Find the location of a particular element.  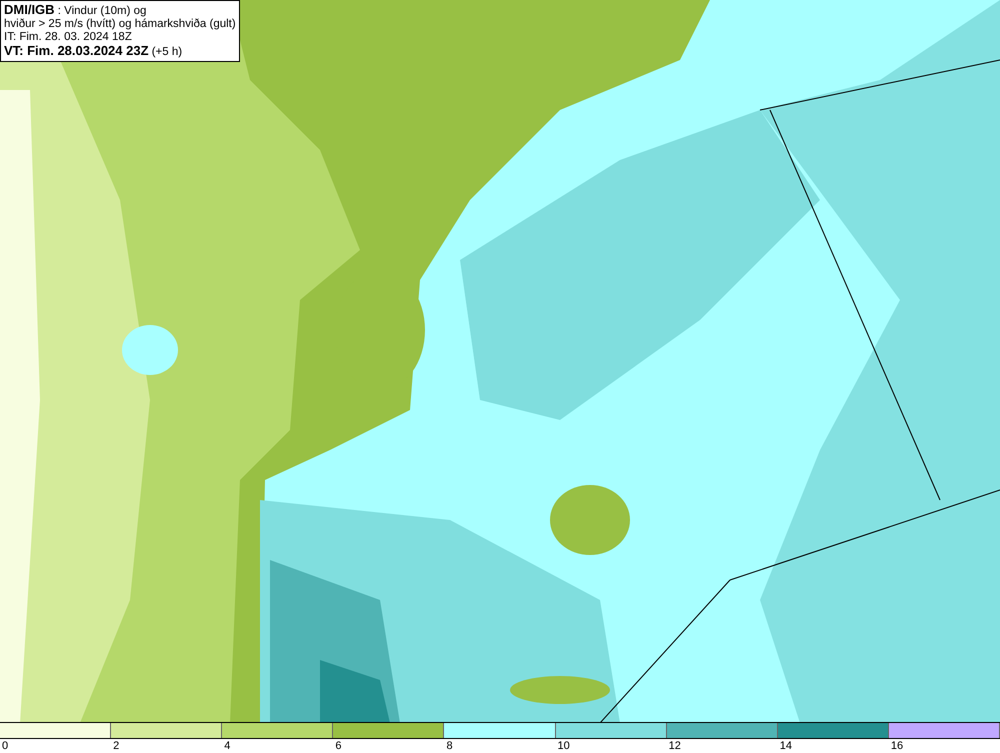

info-text: DMI/IGB : Vindur (10m) og is located at coordinates (76, 10).